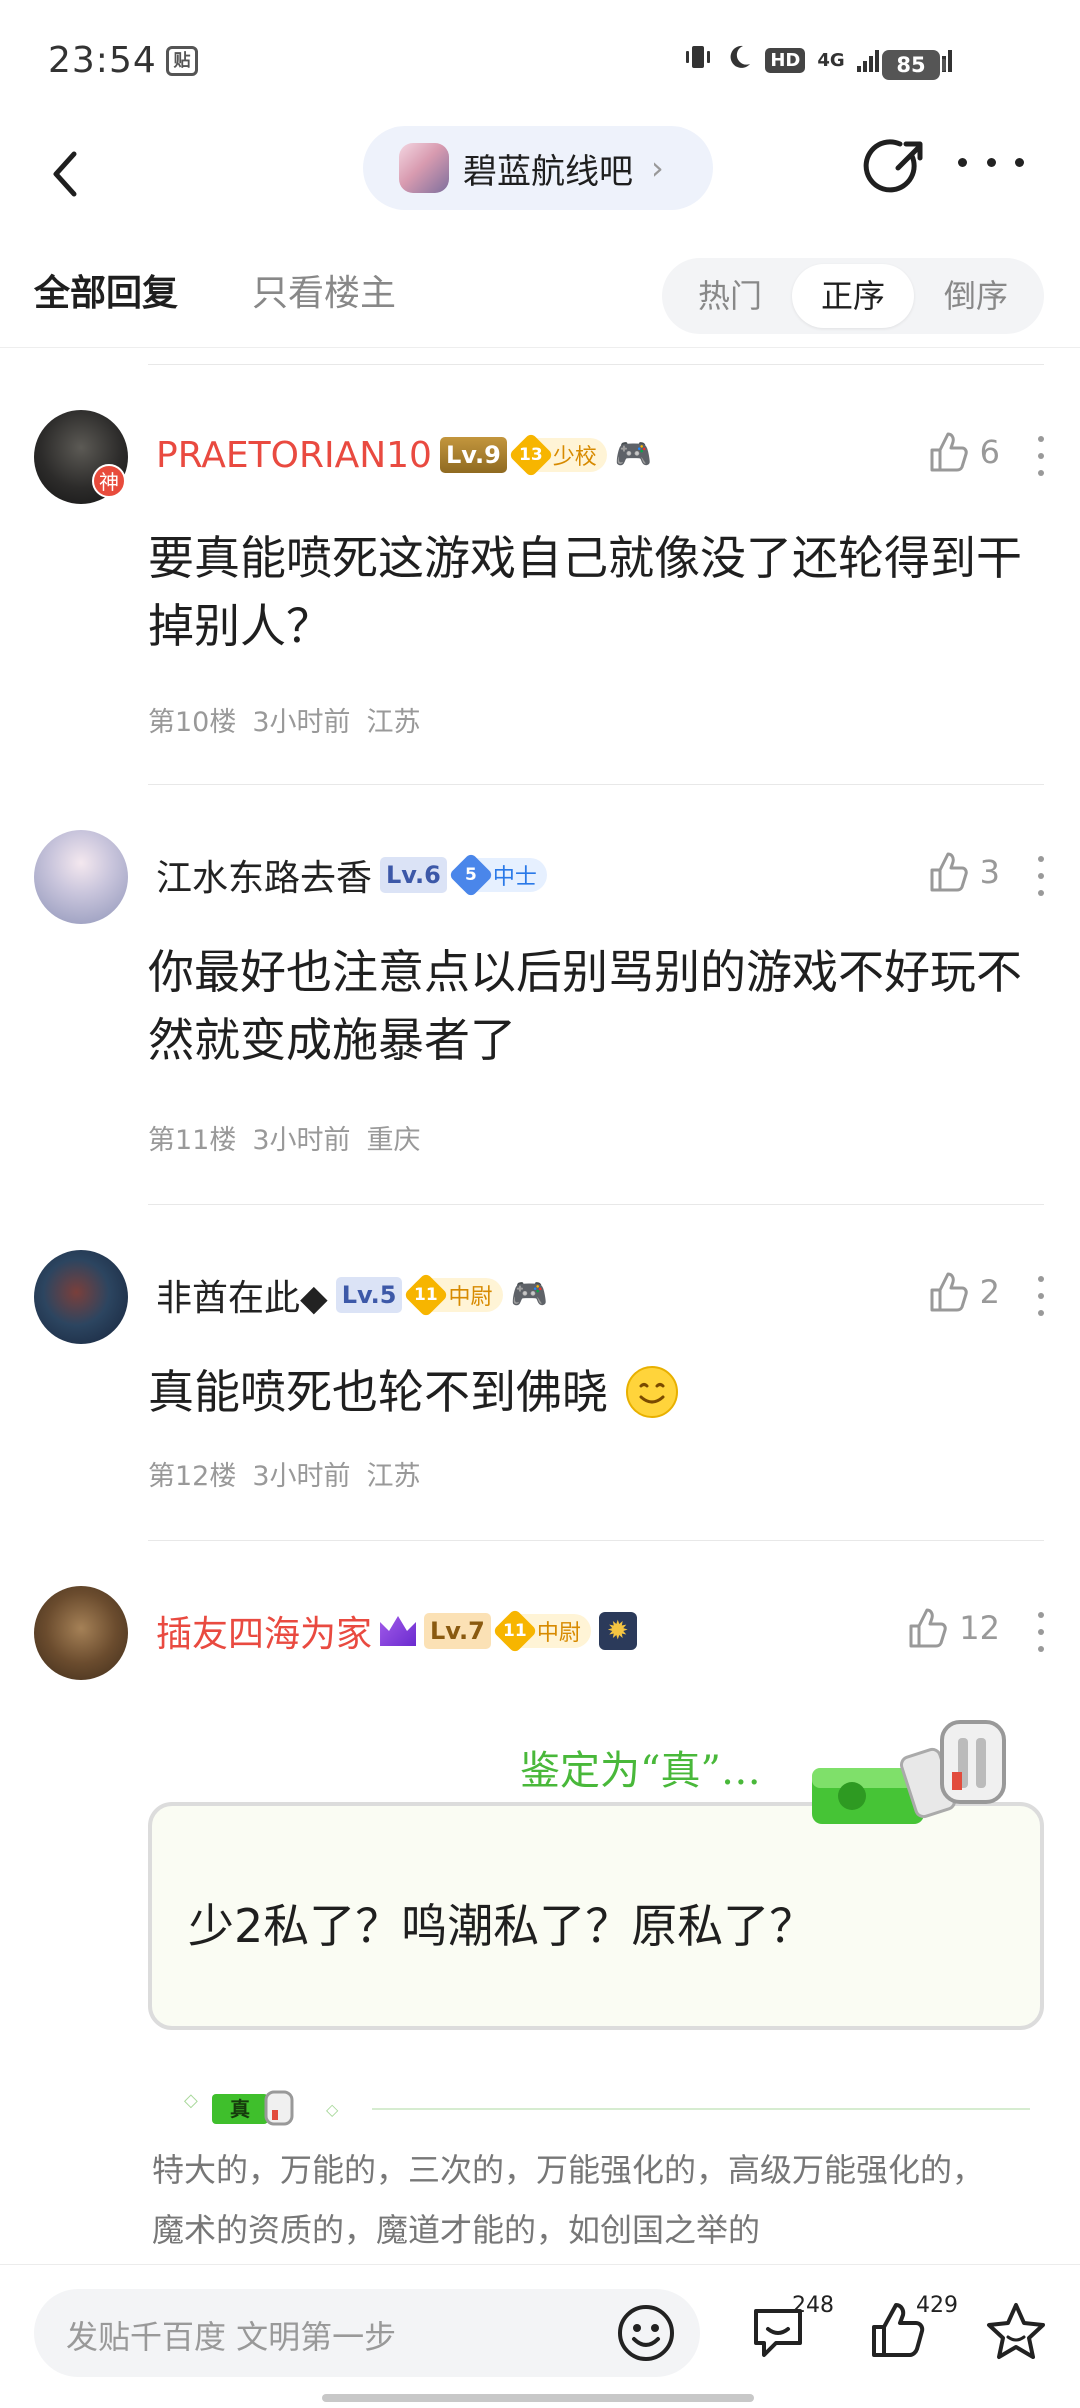  Describe the element at coordinates (557, 455) in the screenshot. I see `rank-badge: 13 少校` at that location.